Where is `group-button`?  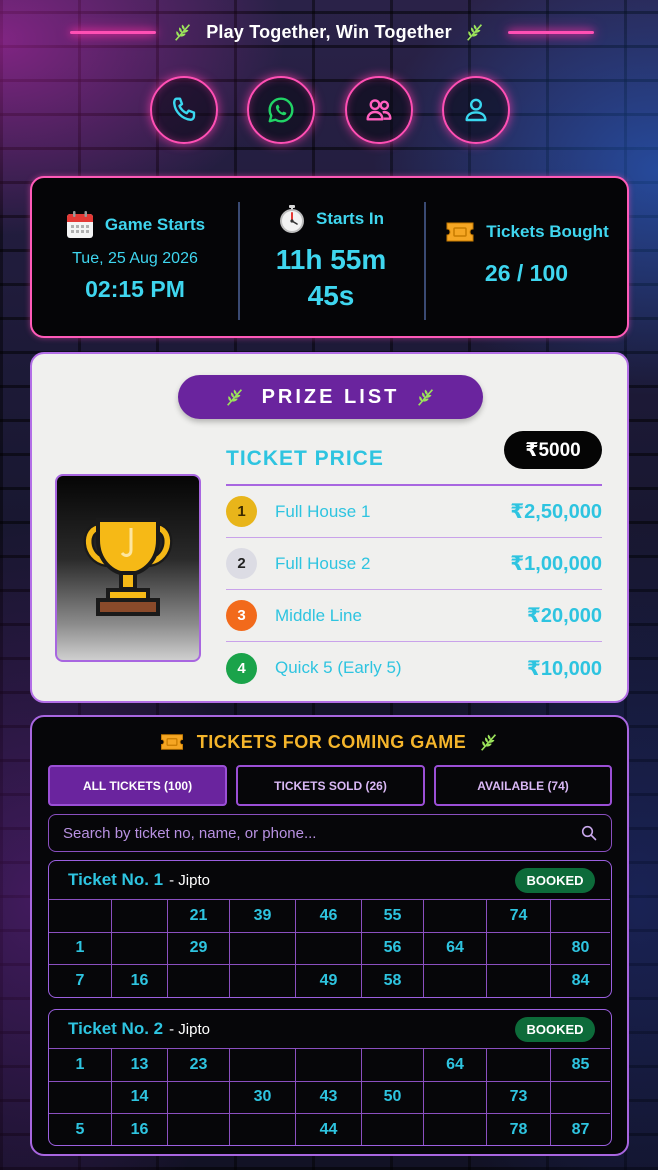 group-button is located at coordinates (379, 110).